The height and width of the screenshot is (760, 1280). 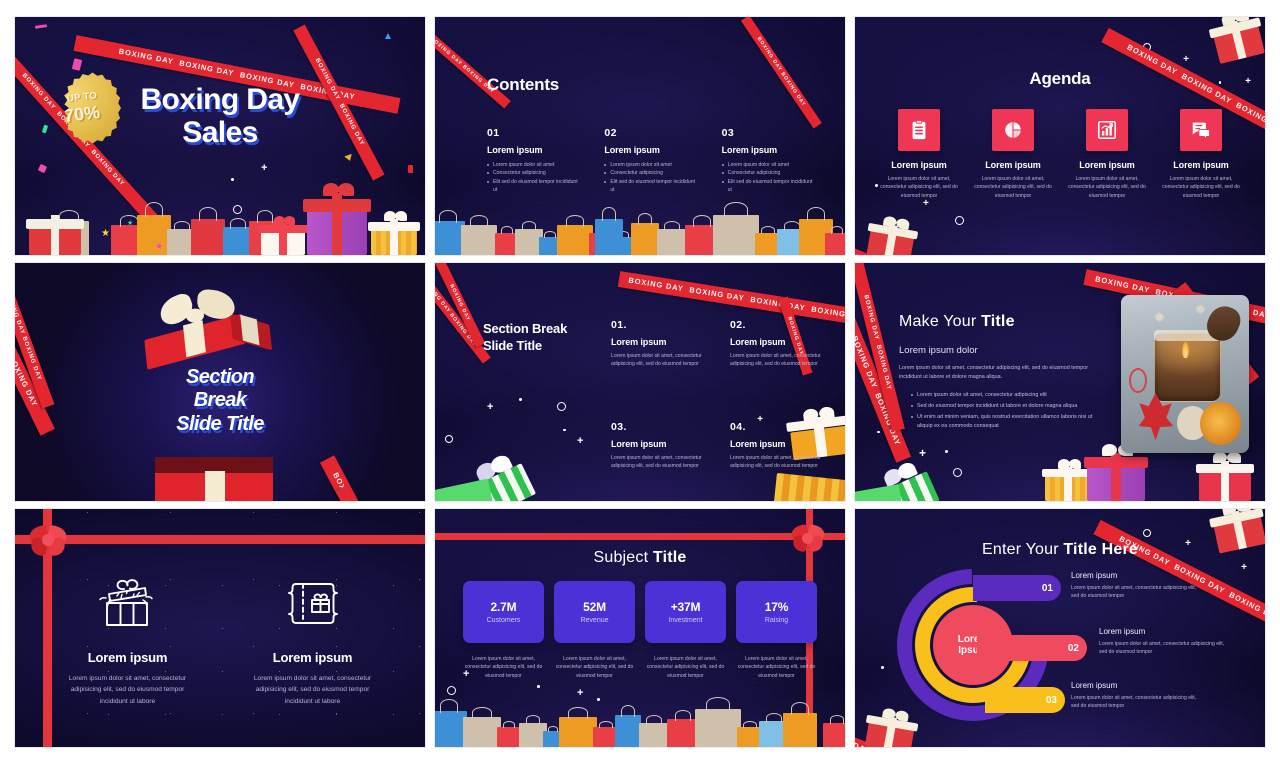 What do you see at coordinates (523, 84) in the screenshot?
I see `contents-heading: Contents` at bounding box center [523, 84].